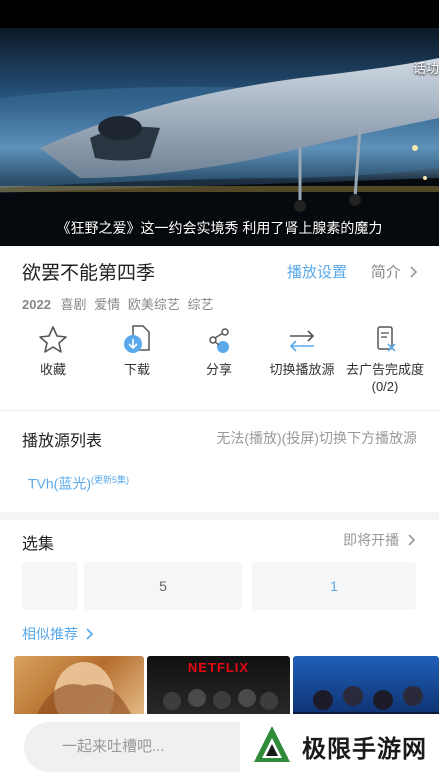 The height and width of the screenshot is (780, 439). I want to click on ad-block-button: 去广告完成度 (0/2), so click(385, 358).